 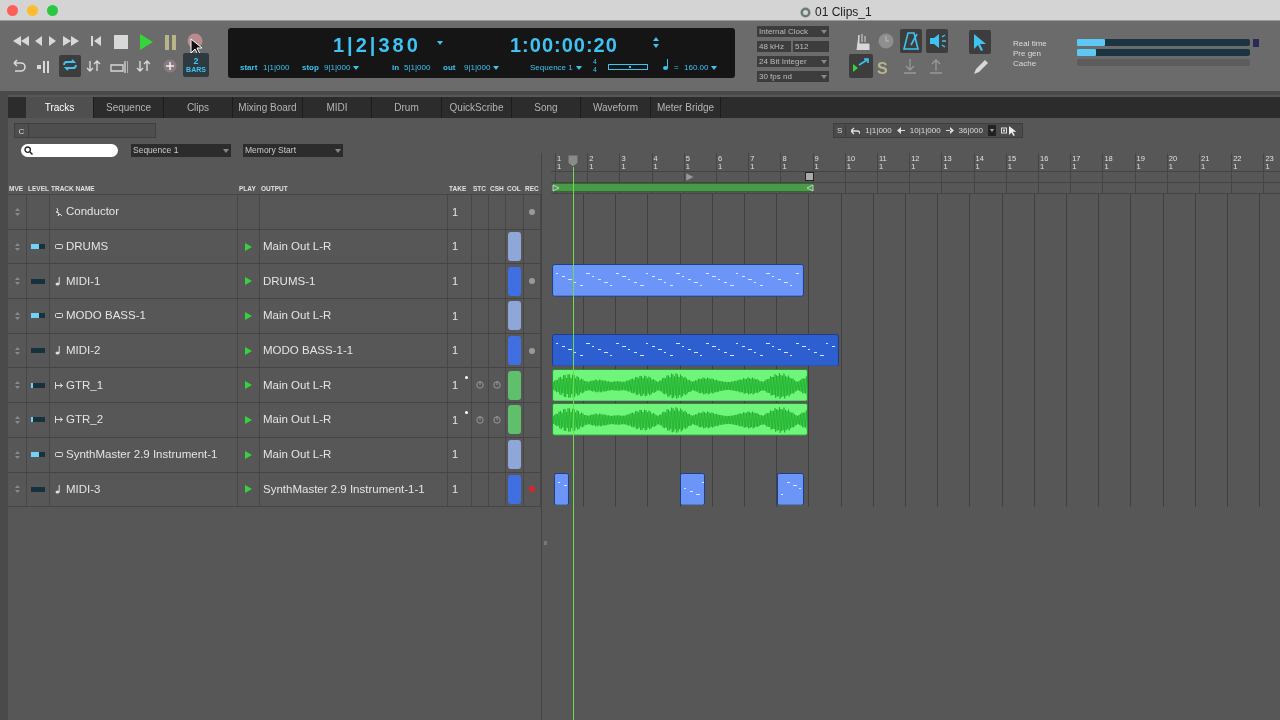 I want to click on time-counter: 1:00:00:20, so click(x=564, y=45).